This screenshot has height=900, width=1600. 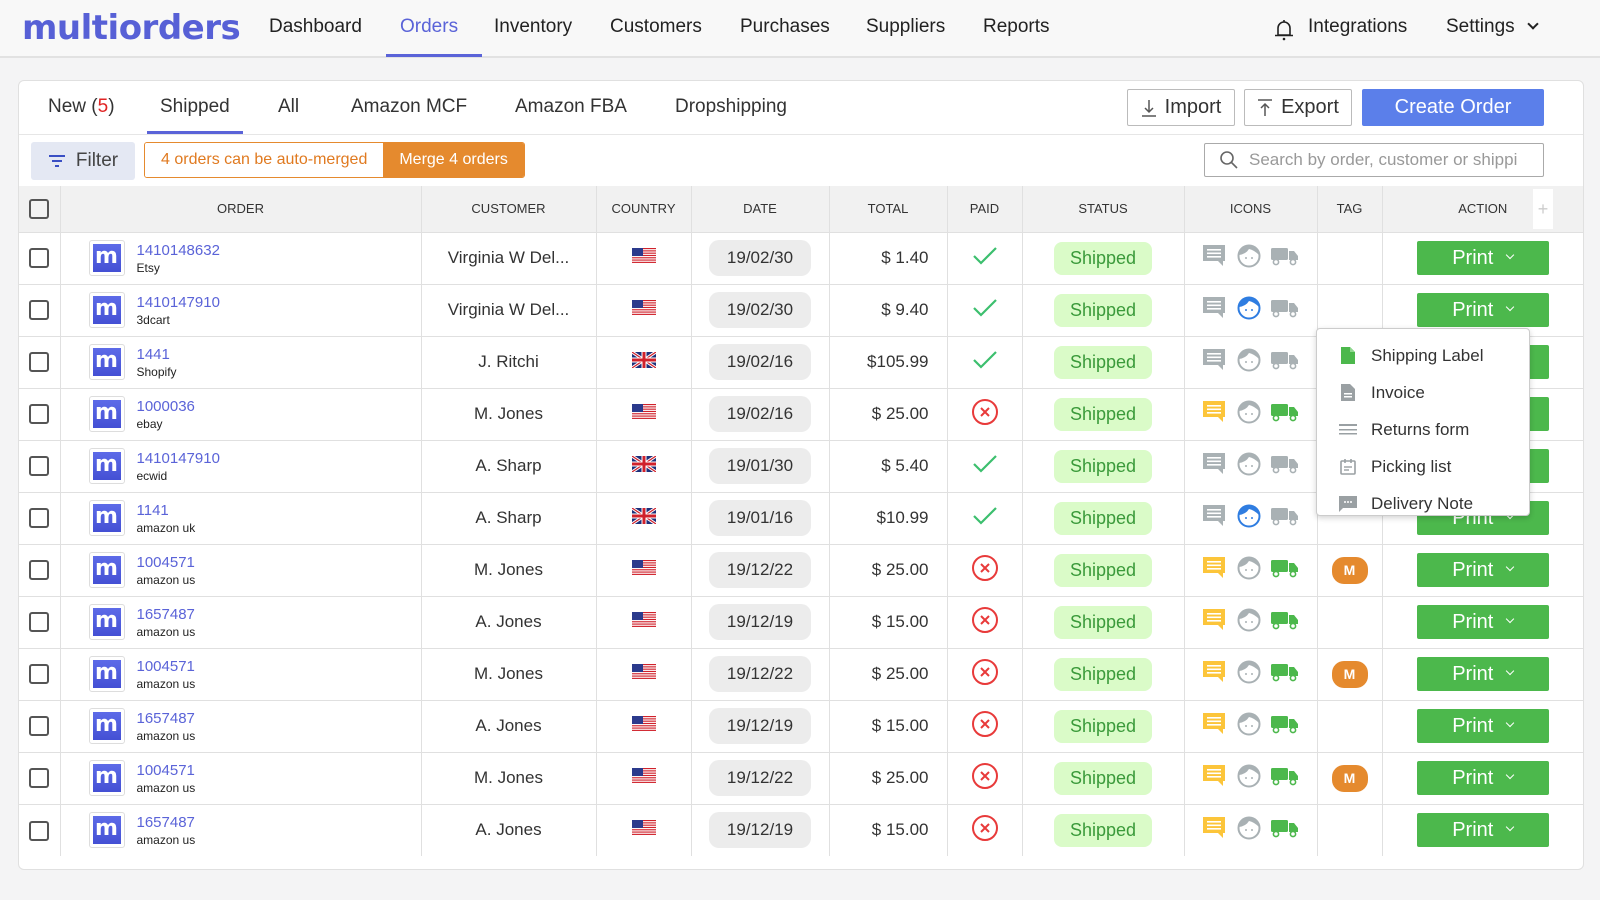 What do you see at coordinates (509, 361) in the screenshot?
I see `customer-cell: J. Ritchi` at bounding box center [509, 361].